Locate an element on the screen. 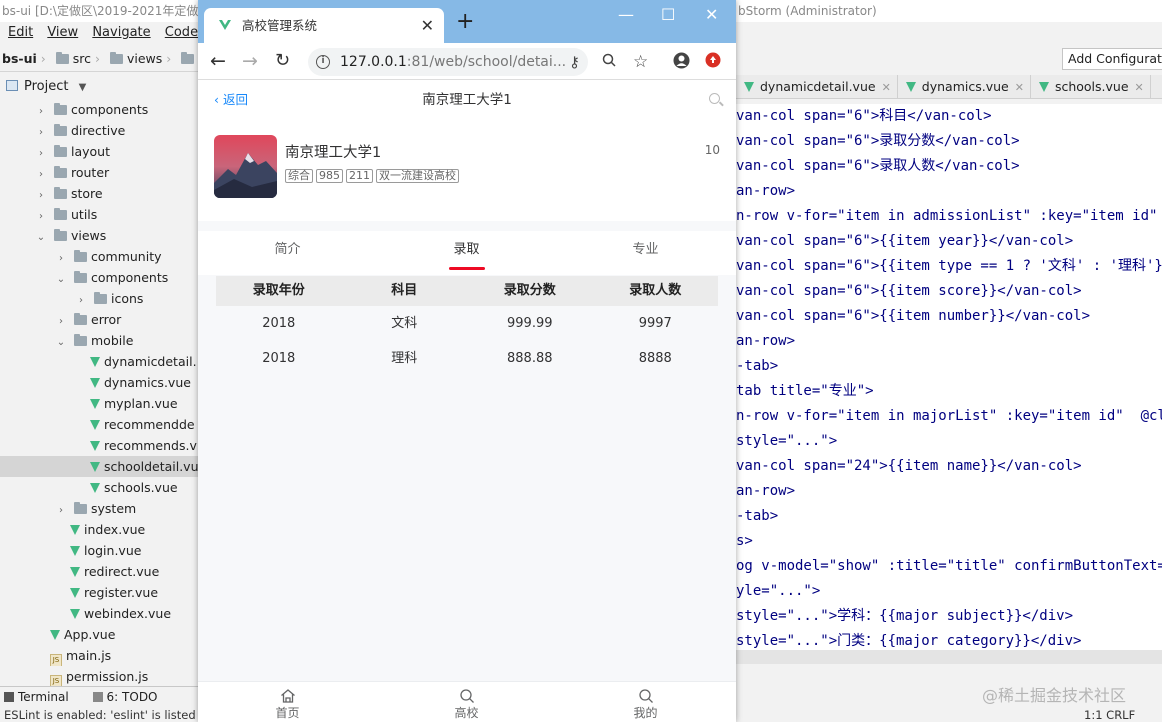  editor-tab-dynamics: dynamics.vue ✕ is located at coordinates (964, 86).